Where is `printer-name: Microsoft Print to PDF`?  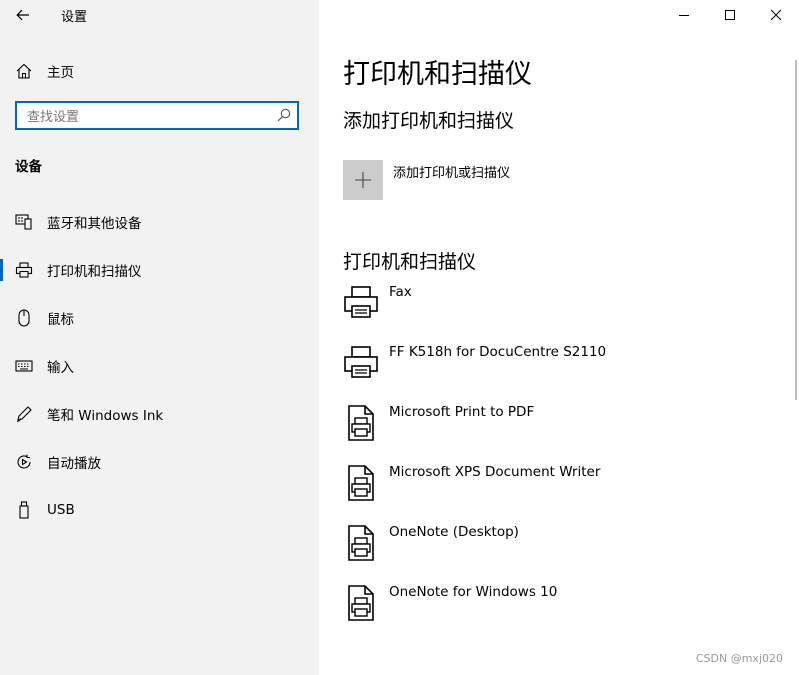 printer-name: Microsoft Print to PDF is located at coordinates (462, 412).